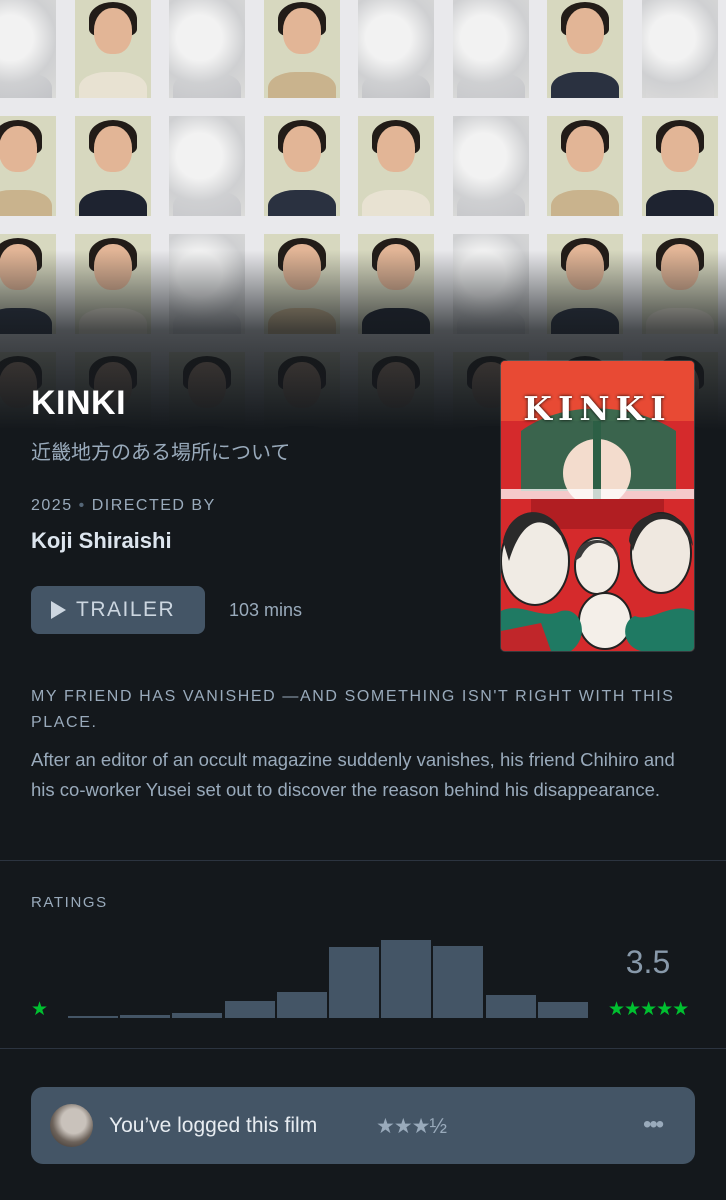 The image size is (726, 1200). Describe the element at coordinates (40, 1009) in the screenshot. I see `star-icon: ★` at that location.